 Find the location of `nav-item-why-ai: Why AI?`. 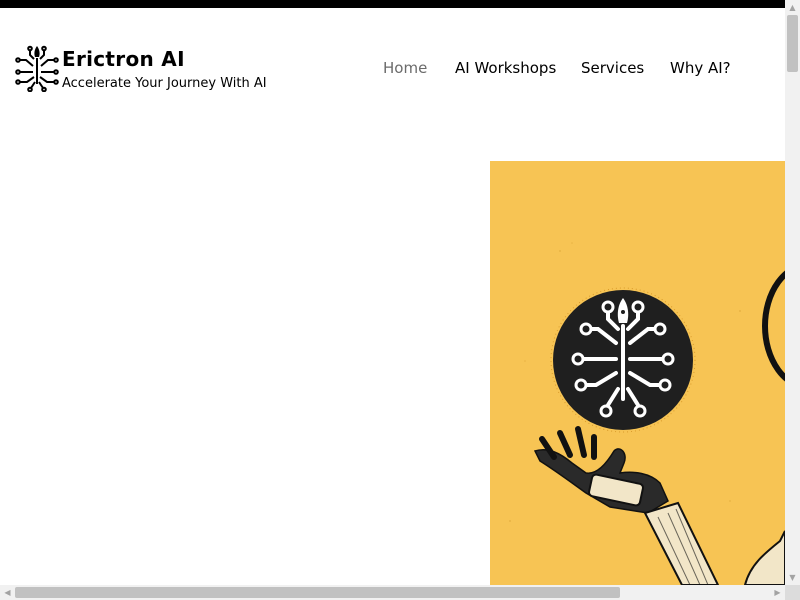

nav-item-why-ai: Why AI? is located at coordinates (700, 68).